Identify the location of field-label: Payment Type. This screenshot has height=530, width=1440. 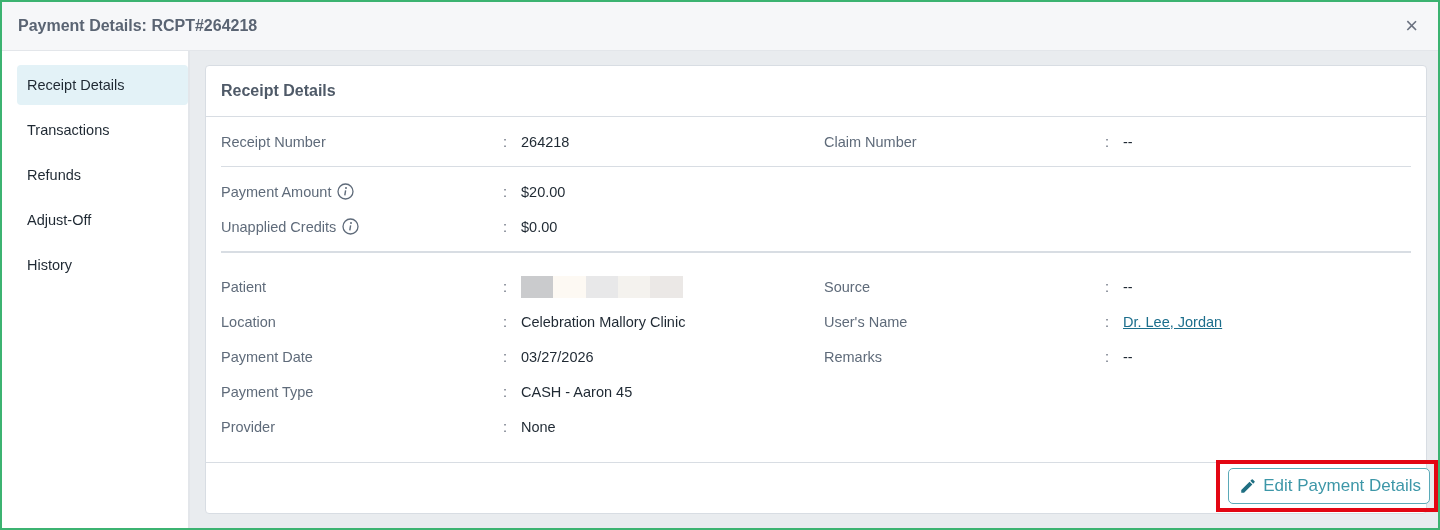
(267, 391).